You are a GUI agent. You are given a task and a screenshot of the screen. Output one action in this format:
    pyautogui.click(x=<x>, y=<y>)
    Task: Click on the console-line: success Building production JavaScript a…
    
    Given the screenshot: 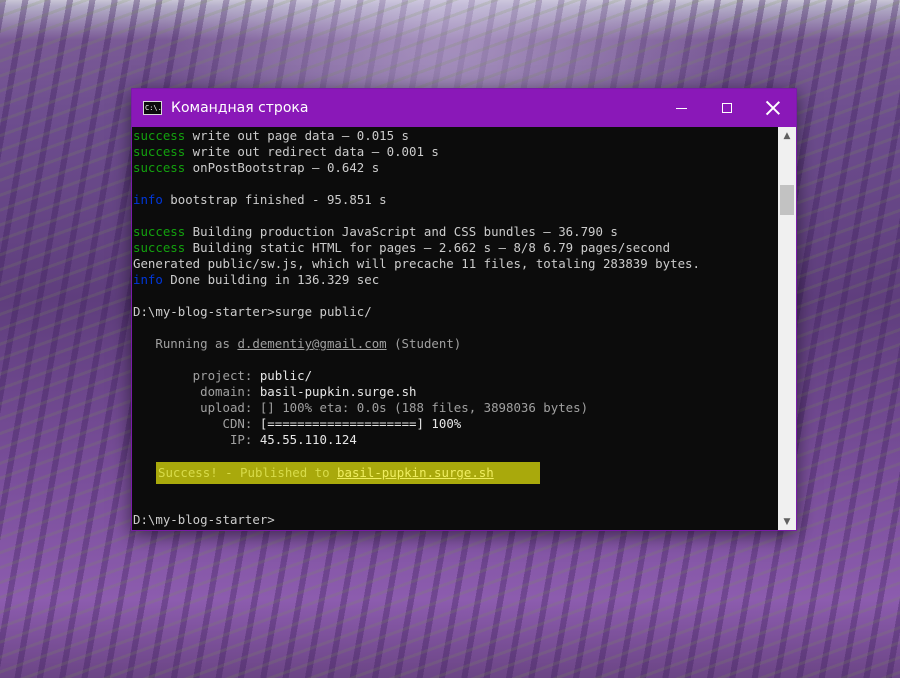 What is the action you would take?
    pyautogui.click(x=375, y=232)
    